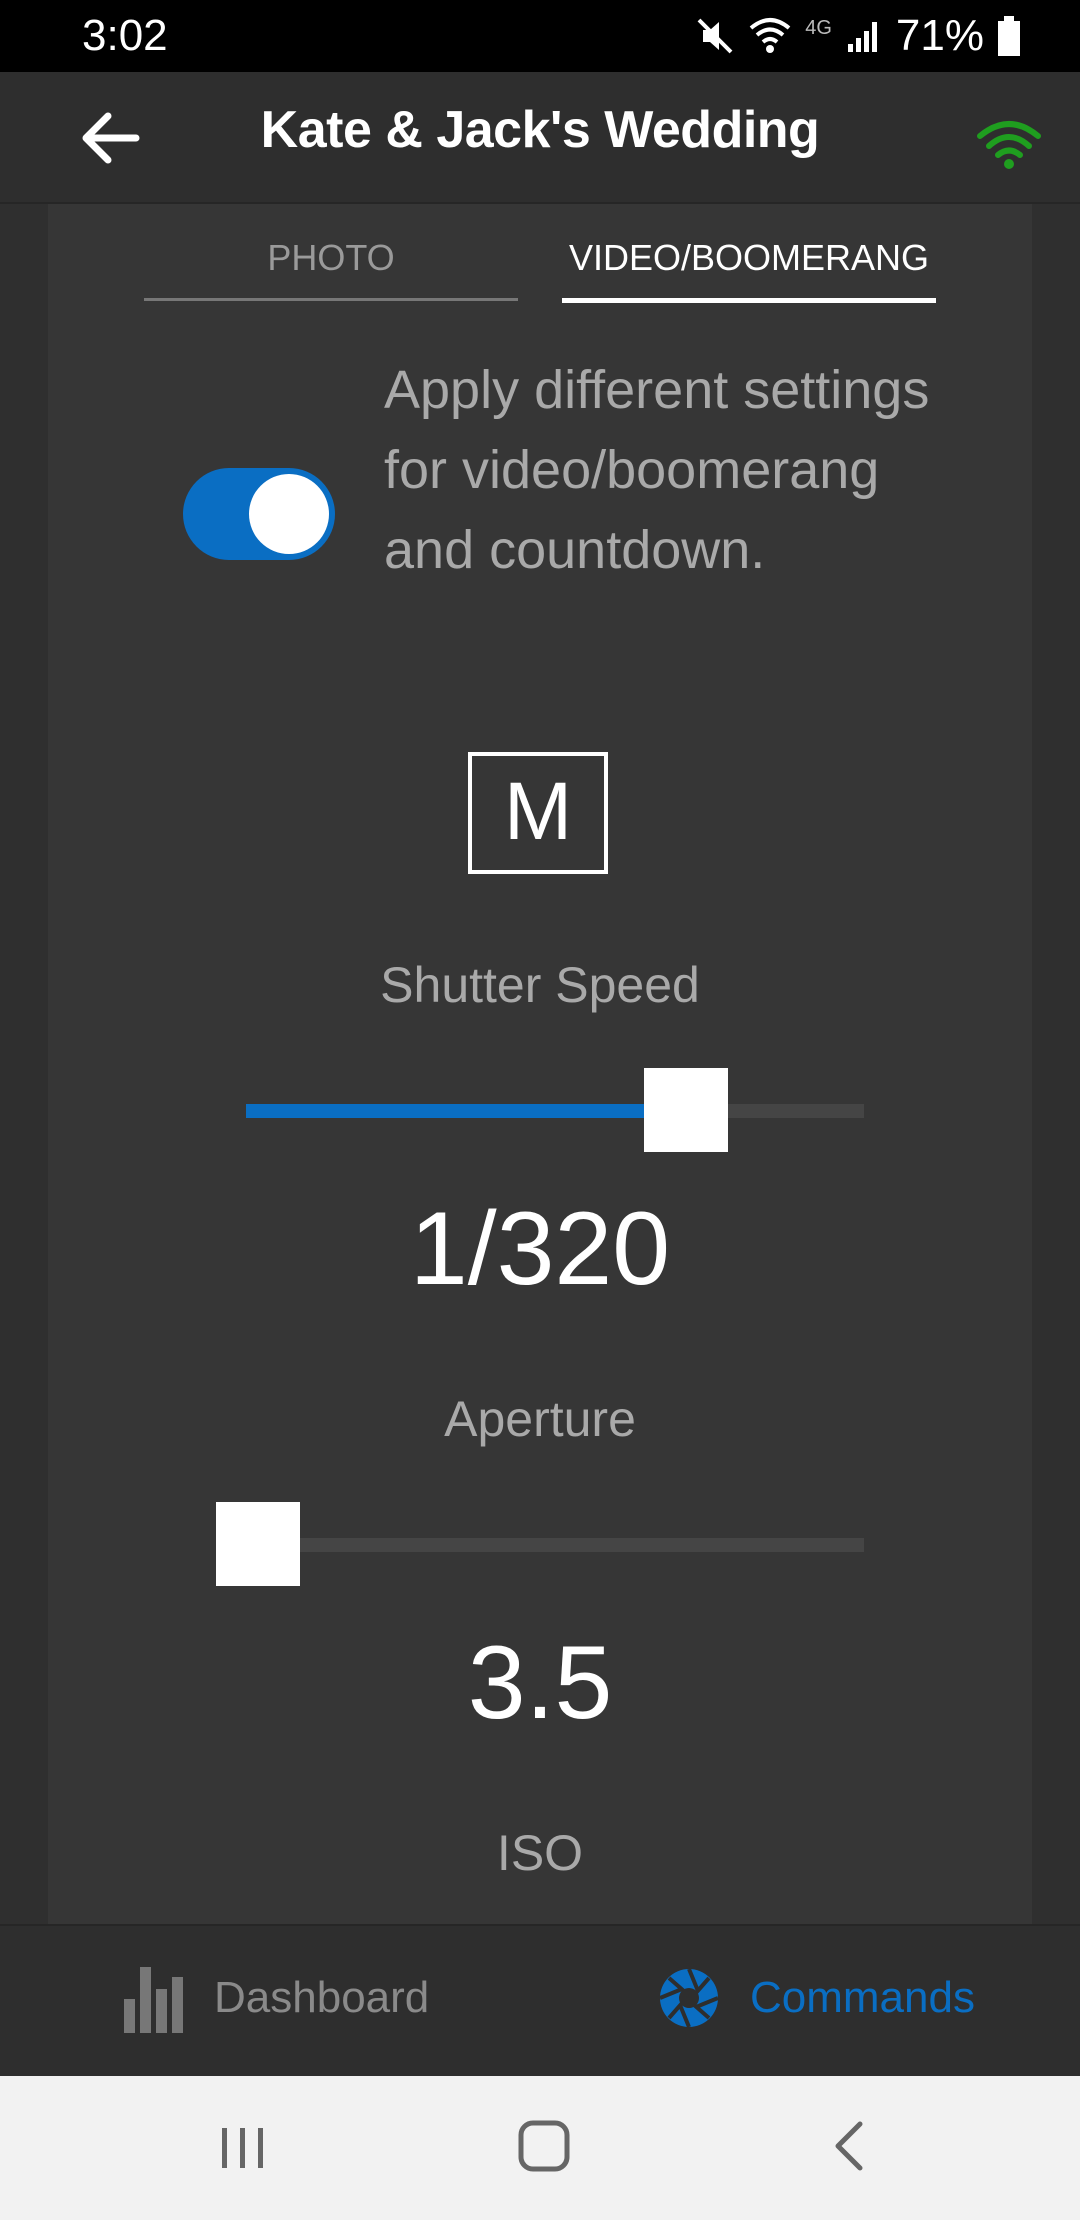  I want to click on aperture-slider, so click(540, 1544).